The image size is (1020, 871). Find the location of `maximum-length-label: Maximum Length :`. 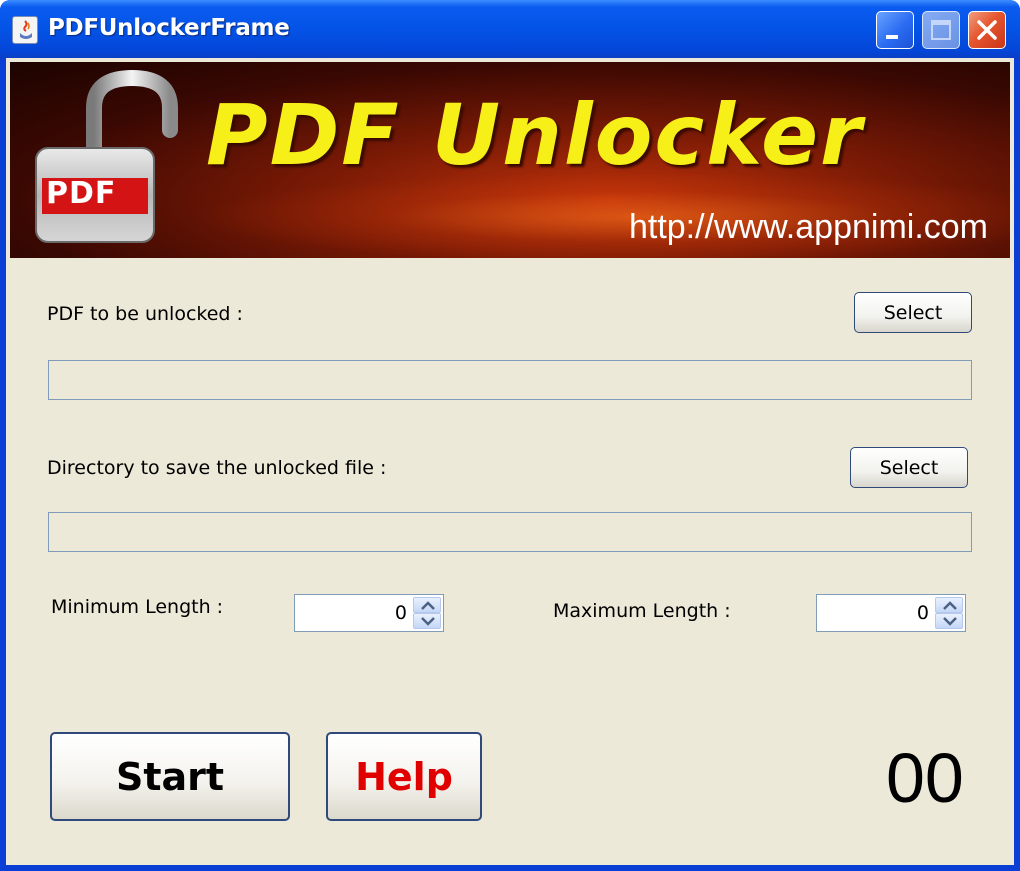

maximum-length-label: Maximum Length : is located at coordinates (642, 611).